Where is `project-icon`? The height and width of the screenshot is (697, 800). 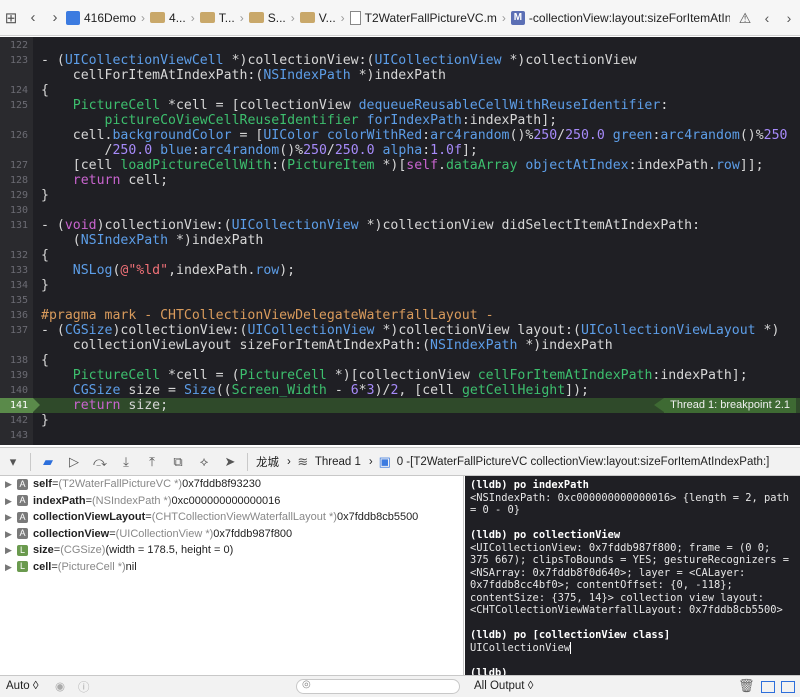
project-icon is located at coordinates (73, 17).